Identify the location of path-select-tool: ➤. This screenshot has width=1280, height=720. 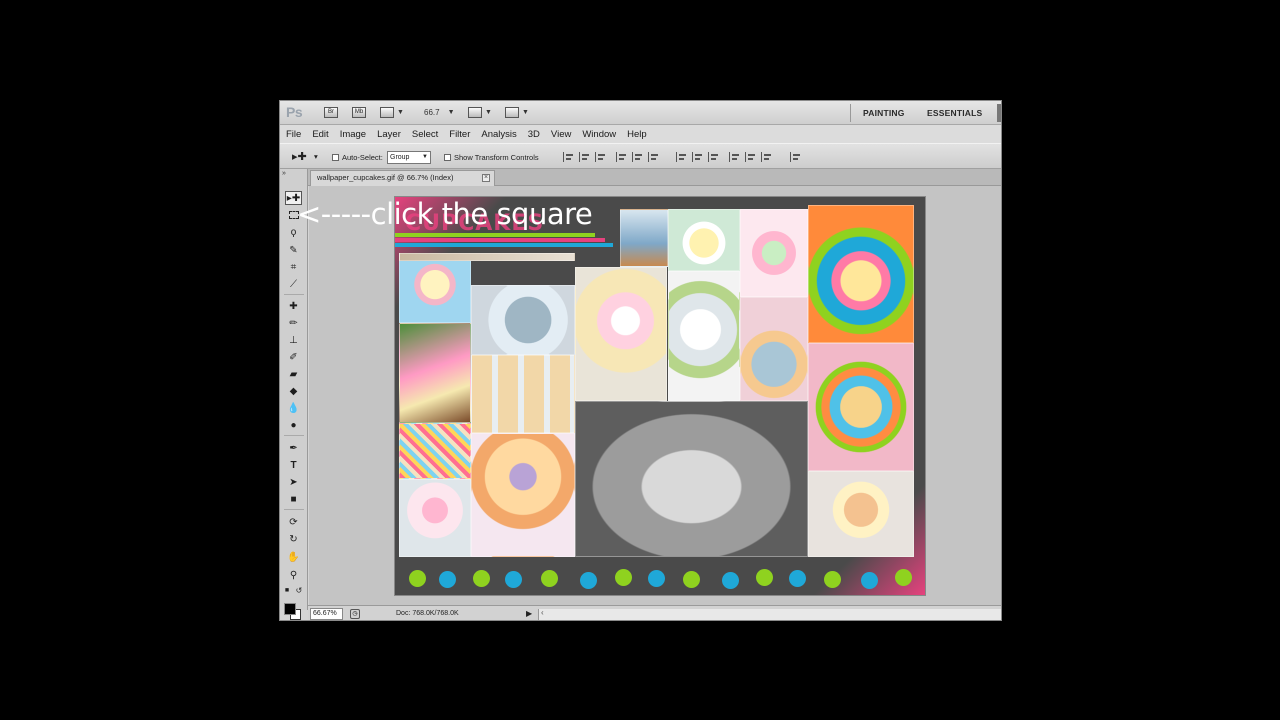
(293, 482).